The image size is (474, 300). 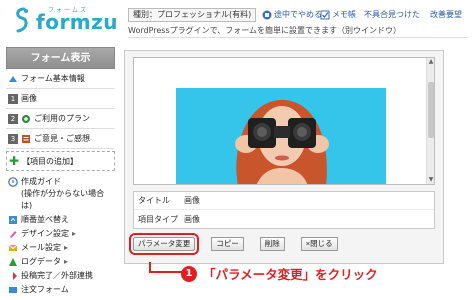 I want to click on info-key: 項目タイプ, so click(x=158, y=219).